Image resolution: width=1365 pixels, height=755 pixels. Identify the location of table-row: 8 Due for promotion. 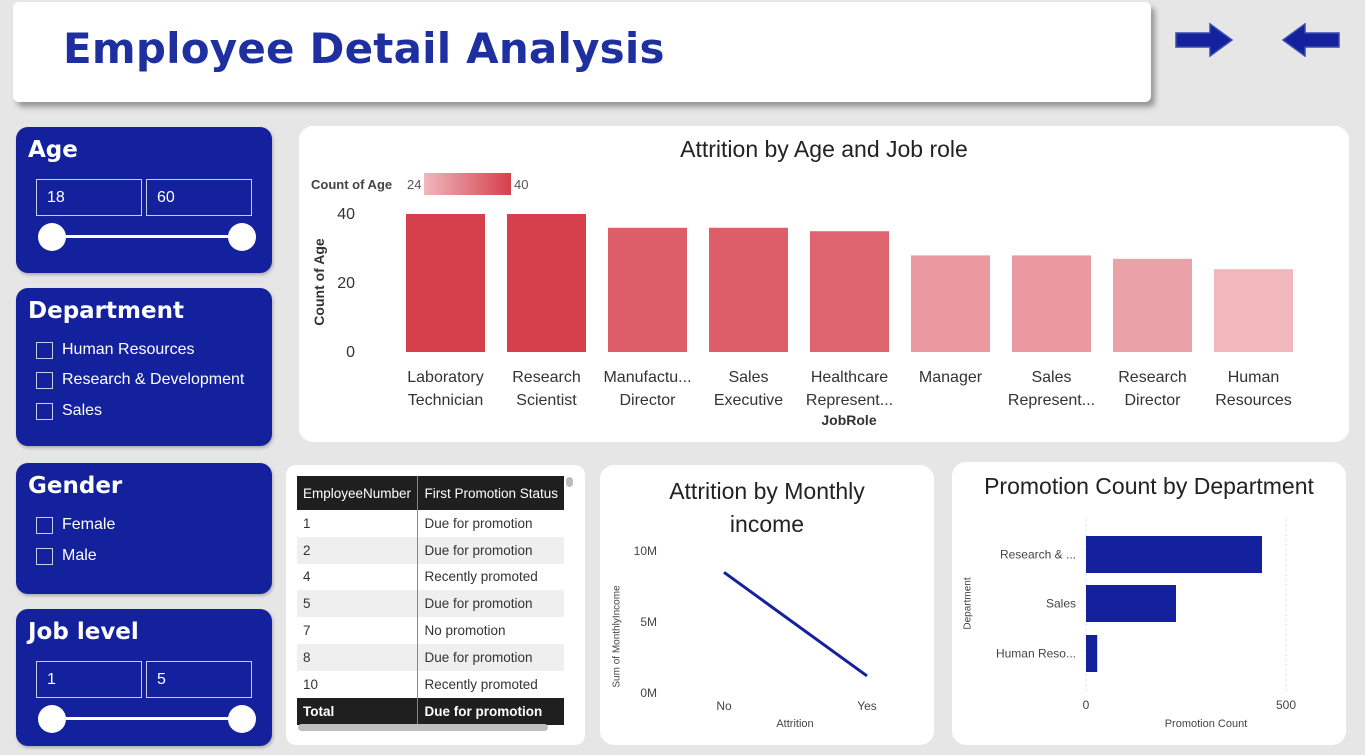
(430, 657).